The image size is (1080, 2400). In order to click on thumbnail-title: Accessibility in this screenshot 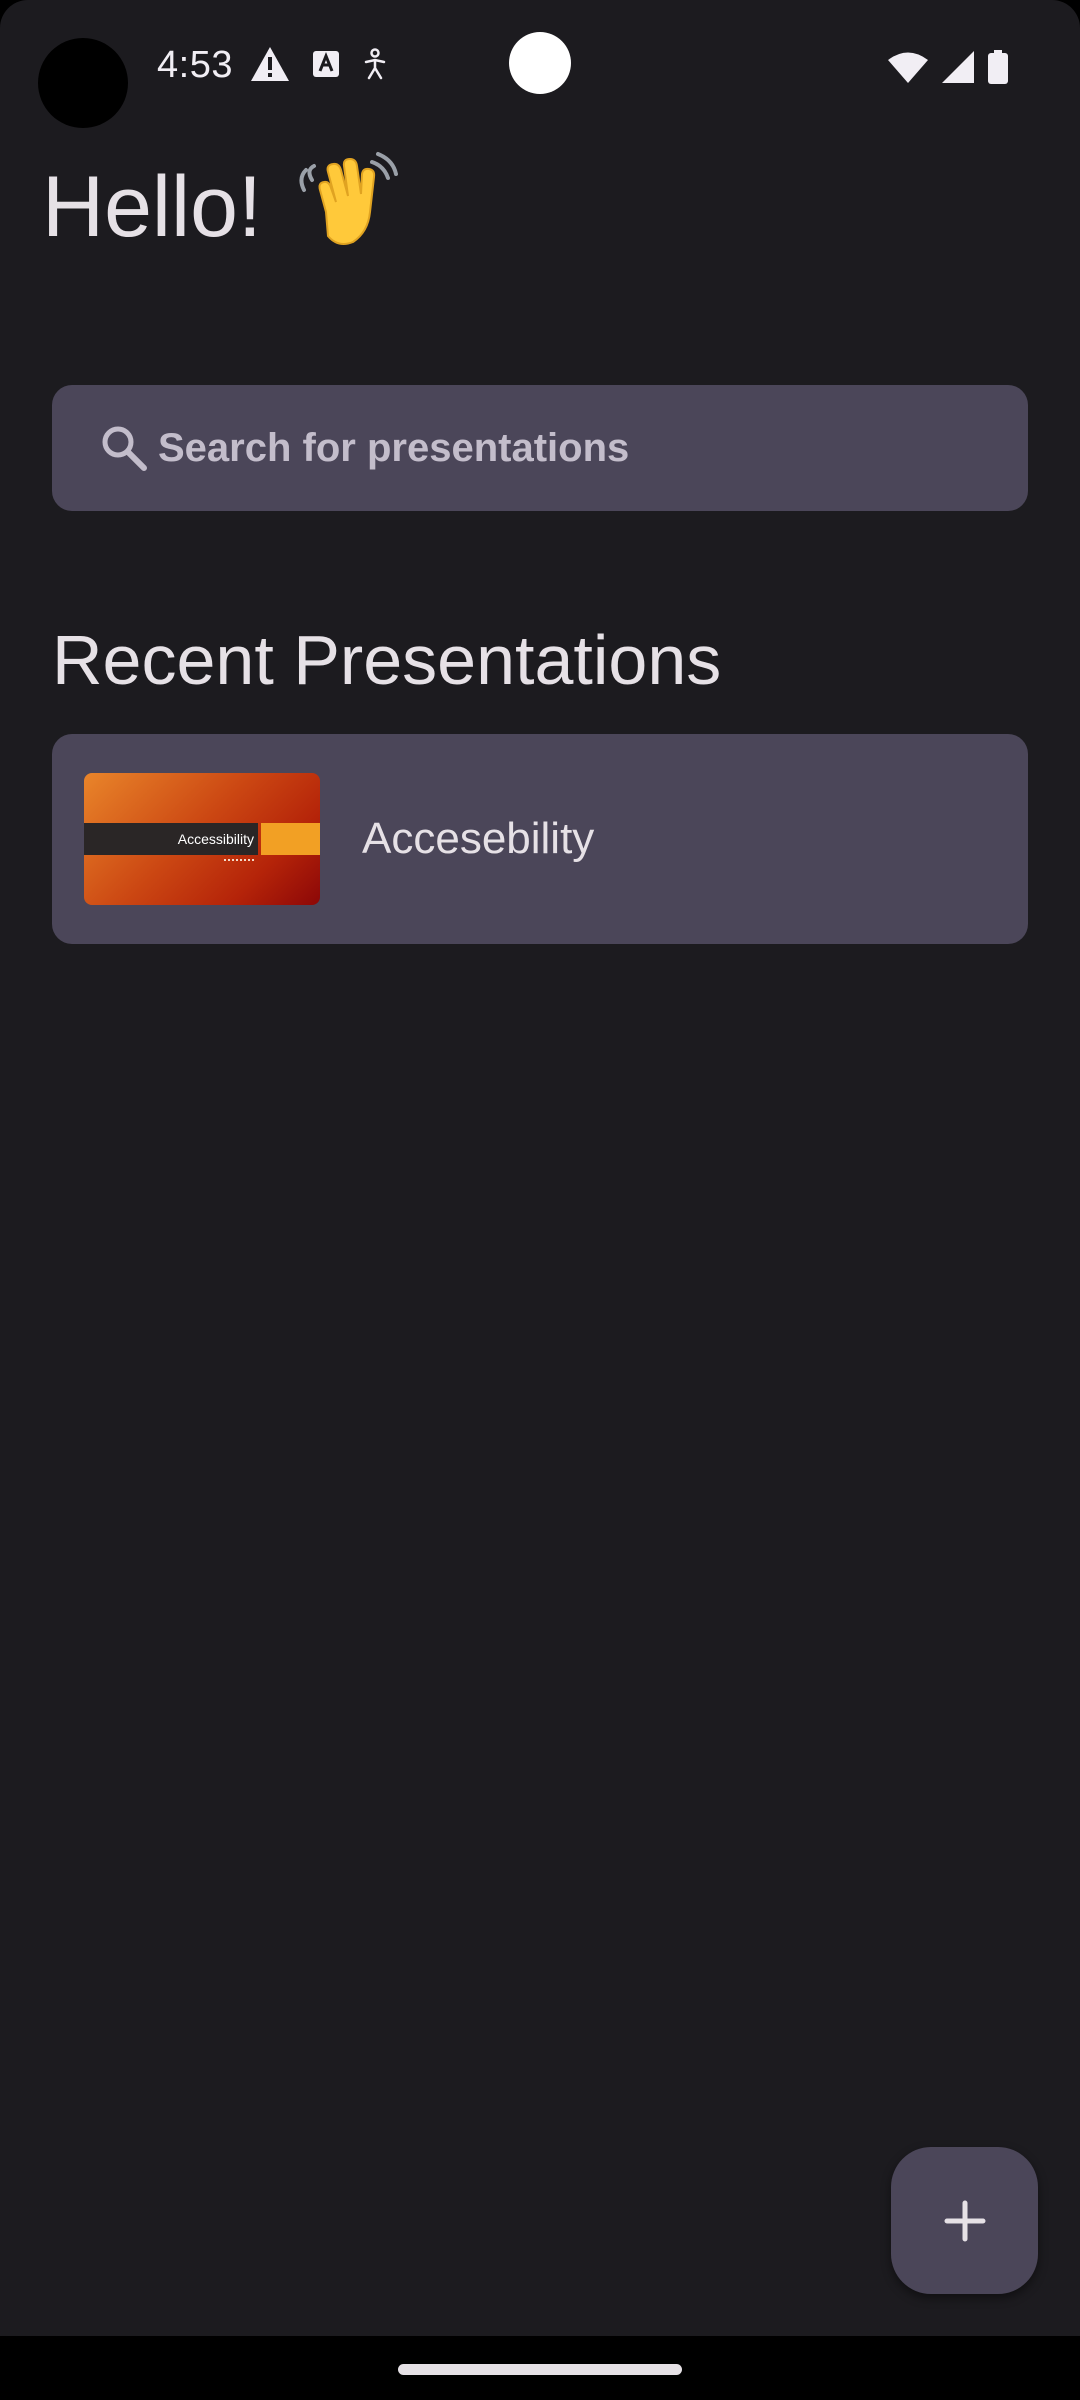, I will do `click(215, 839)`.